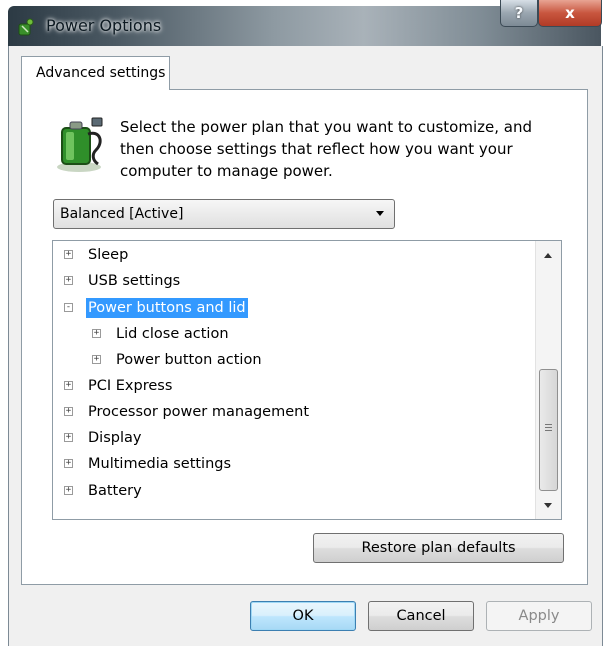 The image size is (609, 651). Describe the element at coordinates (130, 386) in the screenshot. I see `tree-item-label: PCI Express` at that location.